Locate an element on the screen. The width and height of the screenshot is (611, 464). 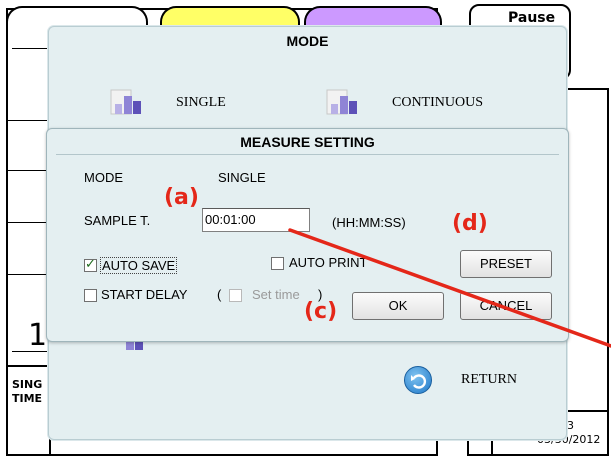
start-delay-checkbox is located at coordinates (90, 295).